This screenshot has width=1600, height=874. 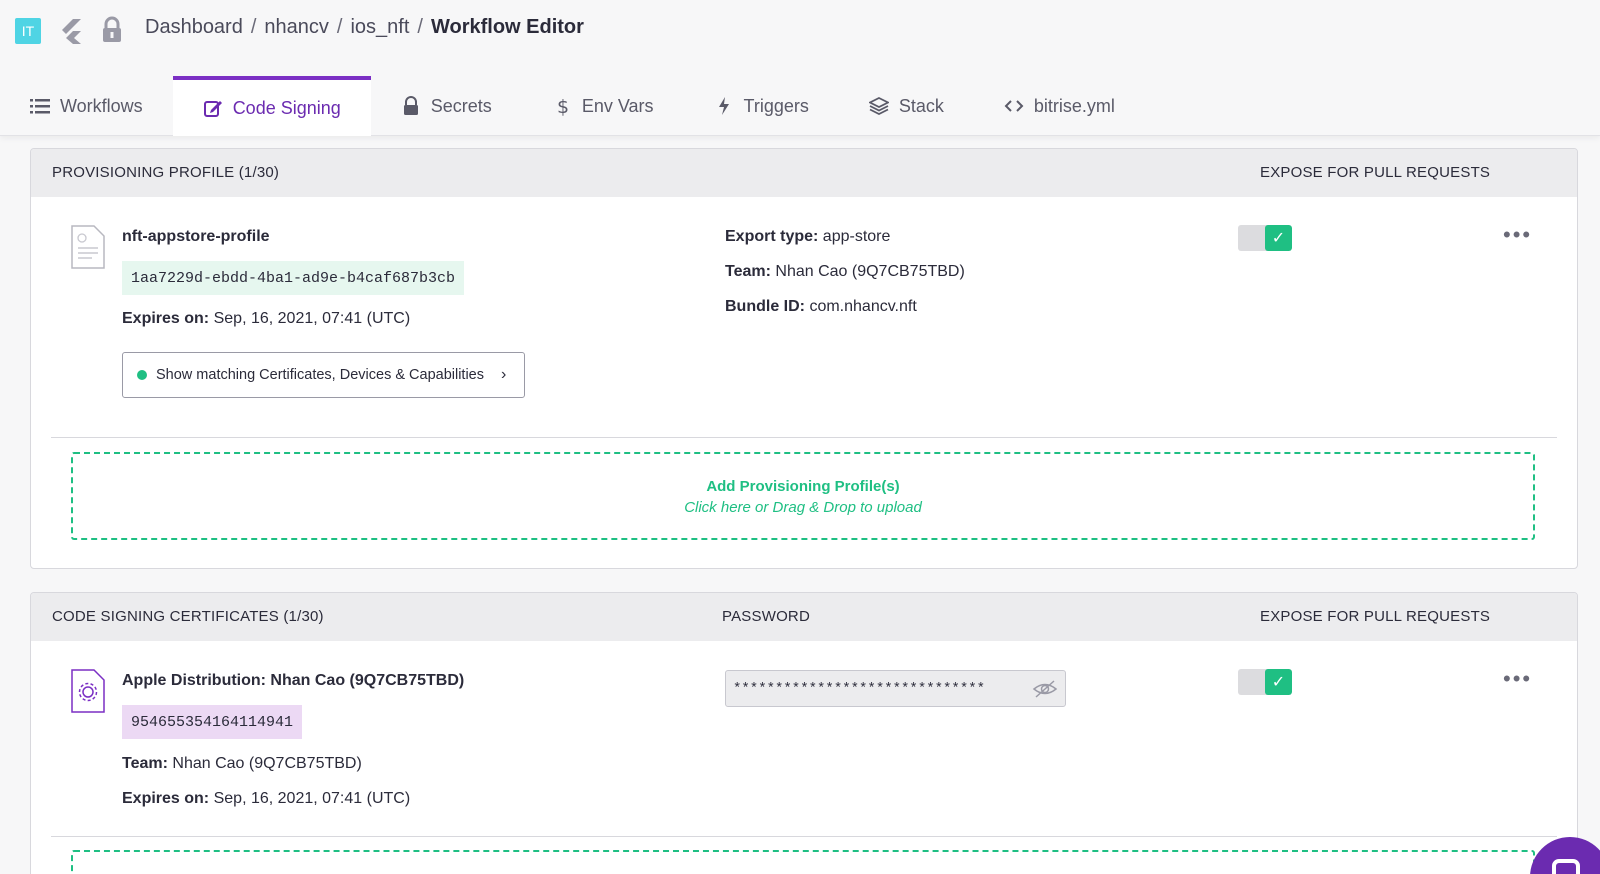 What do you see at coordinates (617, 105) in the screenshot?
I see `tab-label: Env Vars` at bounding box center [617, 105].